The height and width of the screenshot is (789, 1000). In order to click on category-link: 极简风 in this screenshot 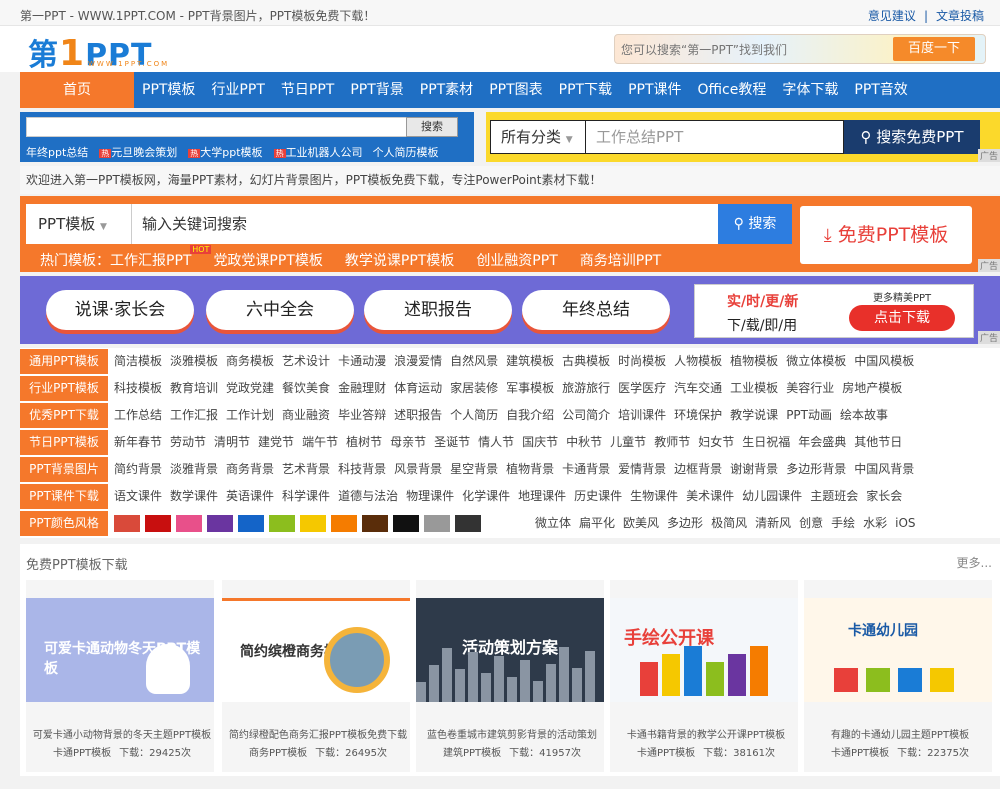, I will do `click(729, 523)`.